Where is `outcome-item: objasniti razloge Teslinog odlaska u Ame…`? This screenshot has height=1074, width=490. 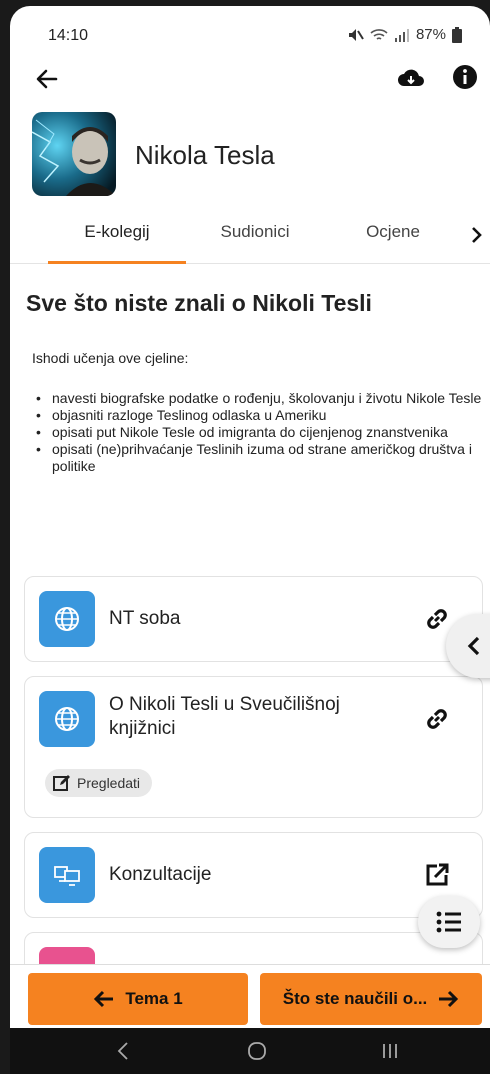 outcome-item: objasniti razloge Teslinog odlaska u Ame… is located at coordinates (257, 415).